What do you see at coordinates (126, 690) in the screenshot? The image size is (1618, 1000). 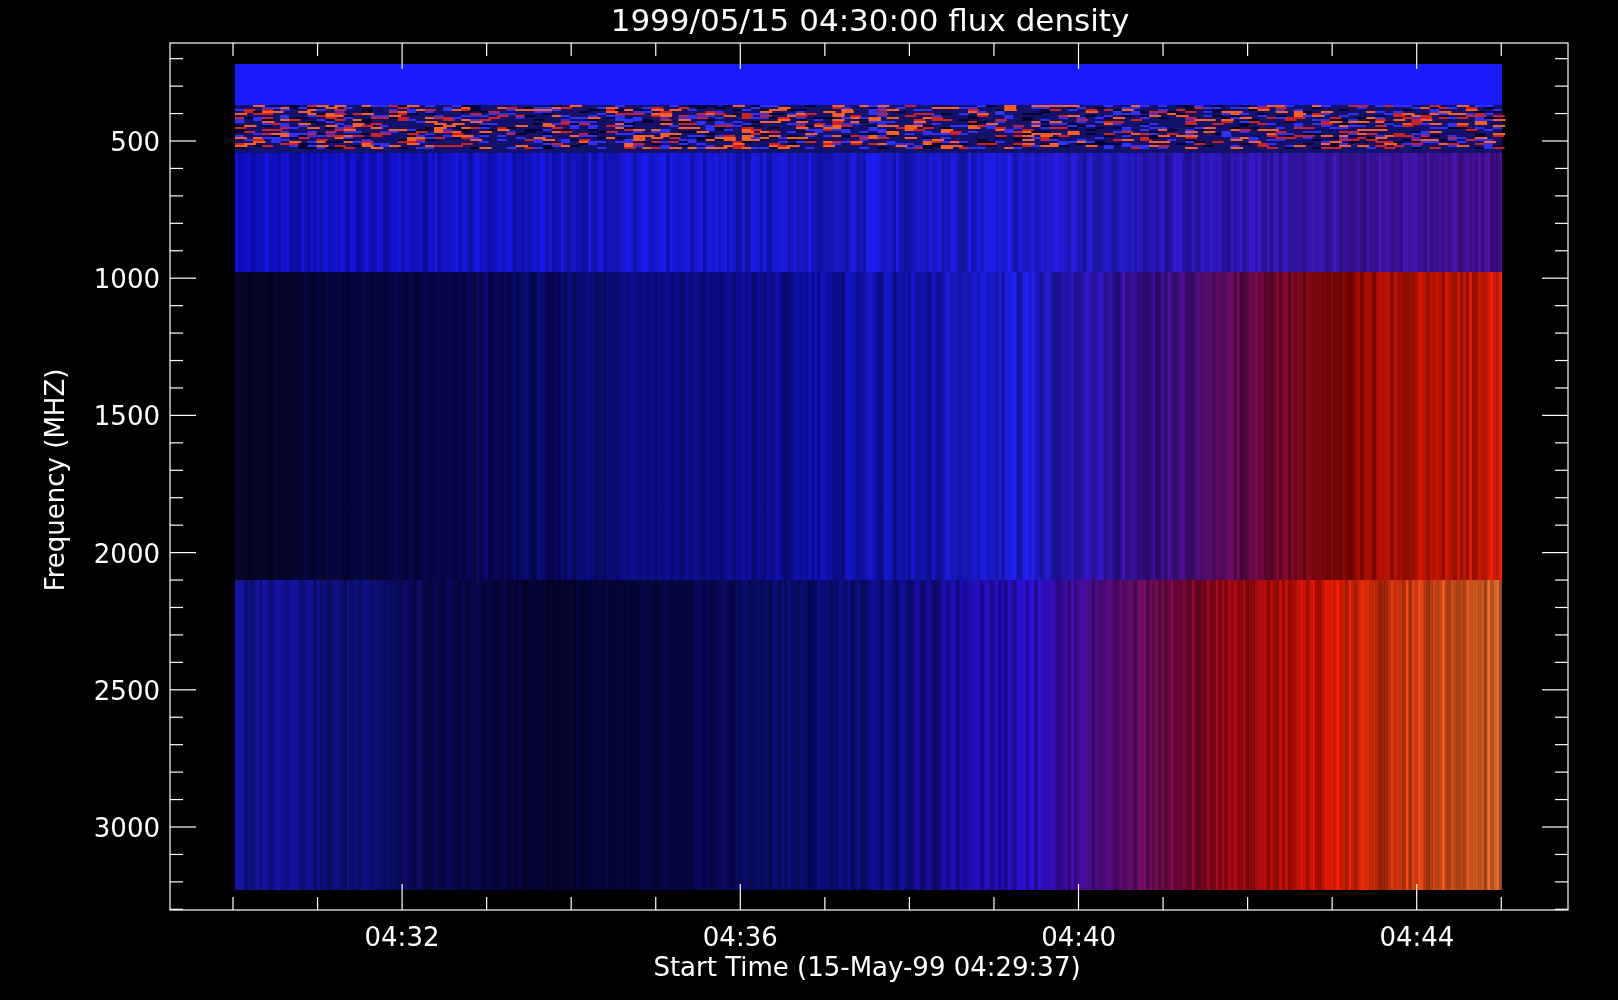 I see `y-tick-label: 2500` at bounding box center [126, 690].